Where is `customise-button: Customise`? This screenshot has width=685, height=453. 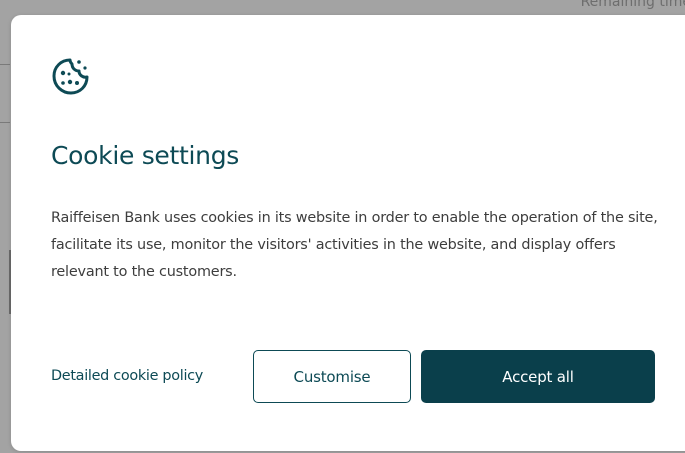 customise-button: Customise is located at coordinates (332, 376).